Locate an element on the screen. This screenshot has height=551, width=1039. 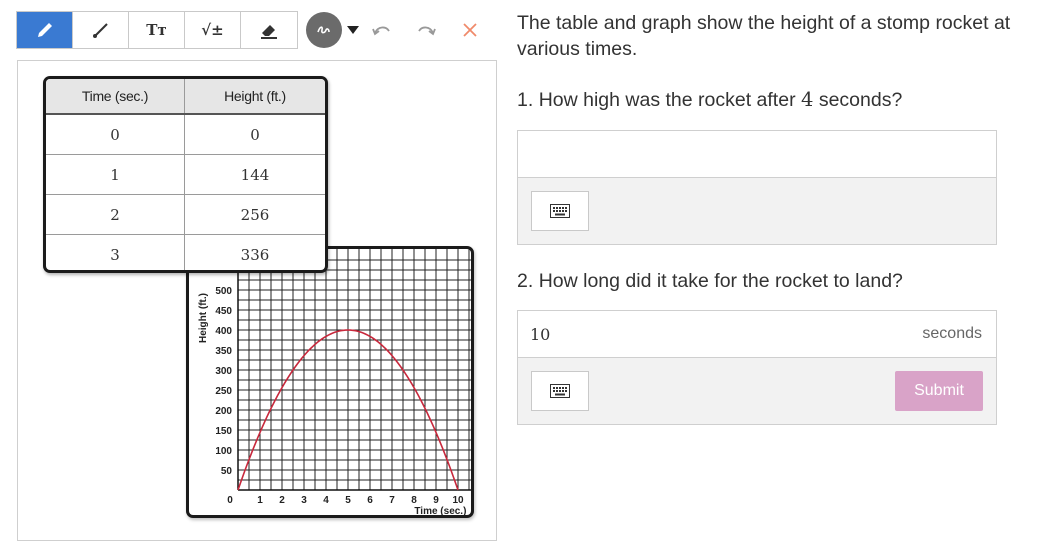
y-tick-label: 500 is located at coordinates (223, 291).